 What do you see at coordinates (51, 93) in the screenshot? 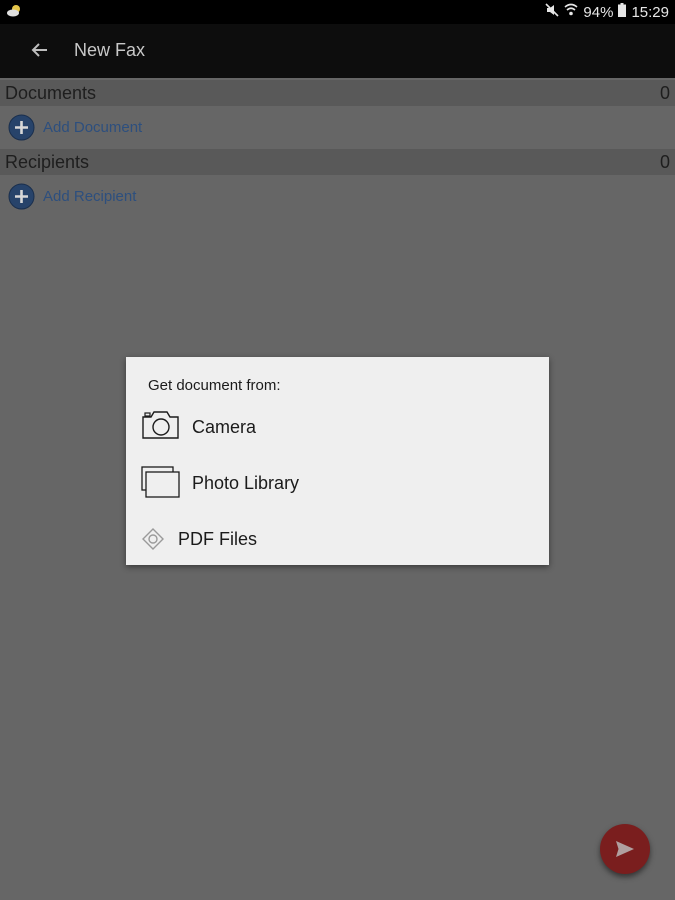
I see `documents-label: Documents` at bounding box center [51, 93].